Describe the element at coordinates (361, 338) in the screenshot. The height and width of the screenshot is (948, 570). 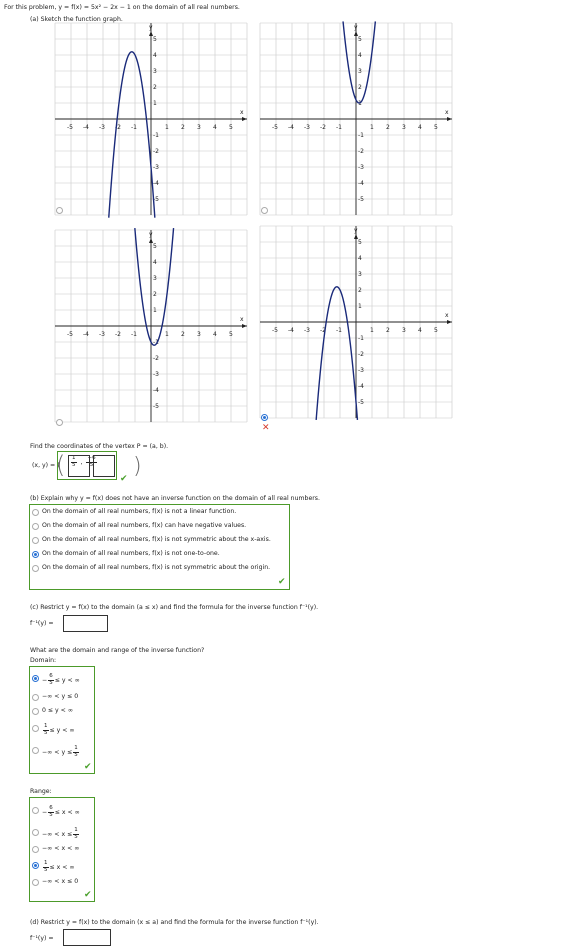
I see `y-tick-label: -1` at that location.